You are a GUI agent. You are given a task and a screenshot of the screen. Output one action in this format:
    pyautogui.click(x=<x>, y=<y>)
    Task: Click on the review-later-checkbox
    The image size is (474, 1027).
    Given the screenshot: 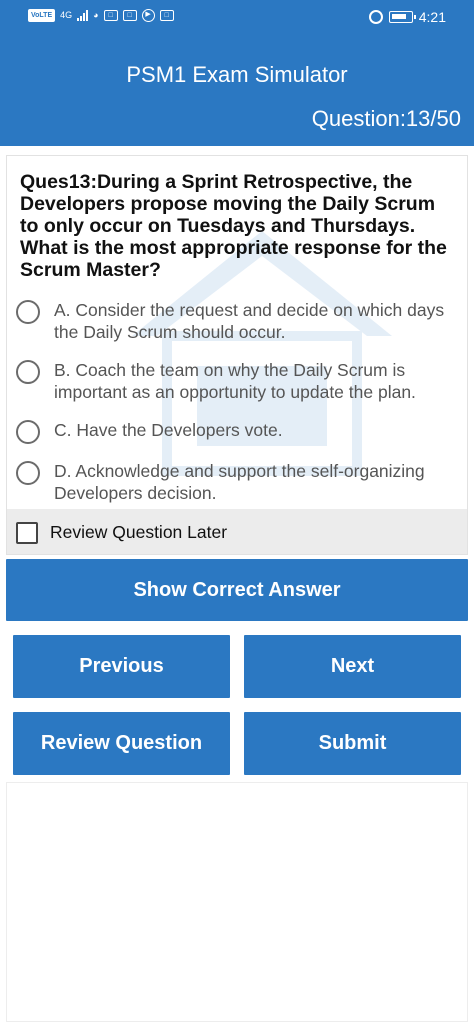 What is the action you would take?
    pyautogui.click(x=27, y=532)
    